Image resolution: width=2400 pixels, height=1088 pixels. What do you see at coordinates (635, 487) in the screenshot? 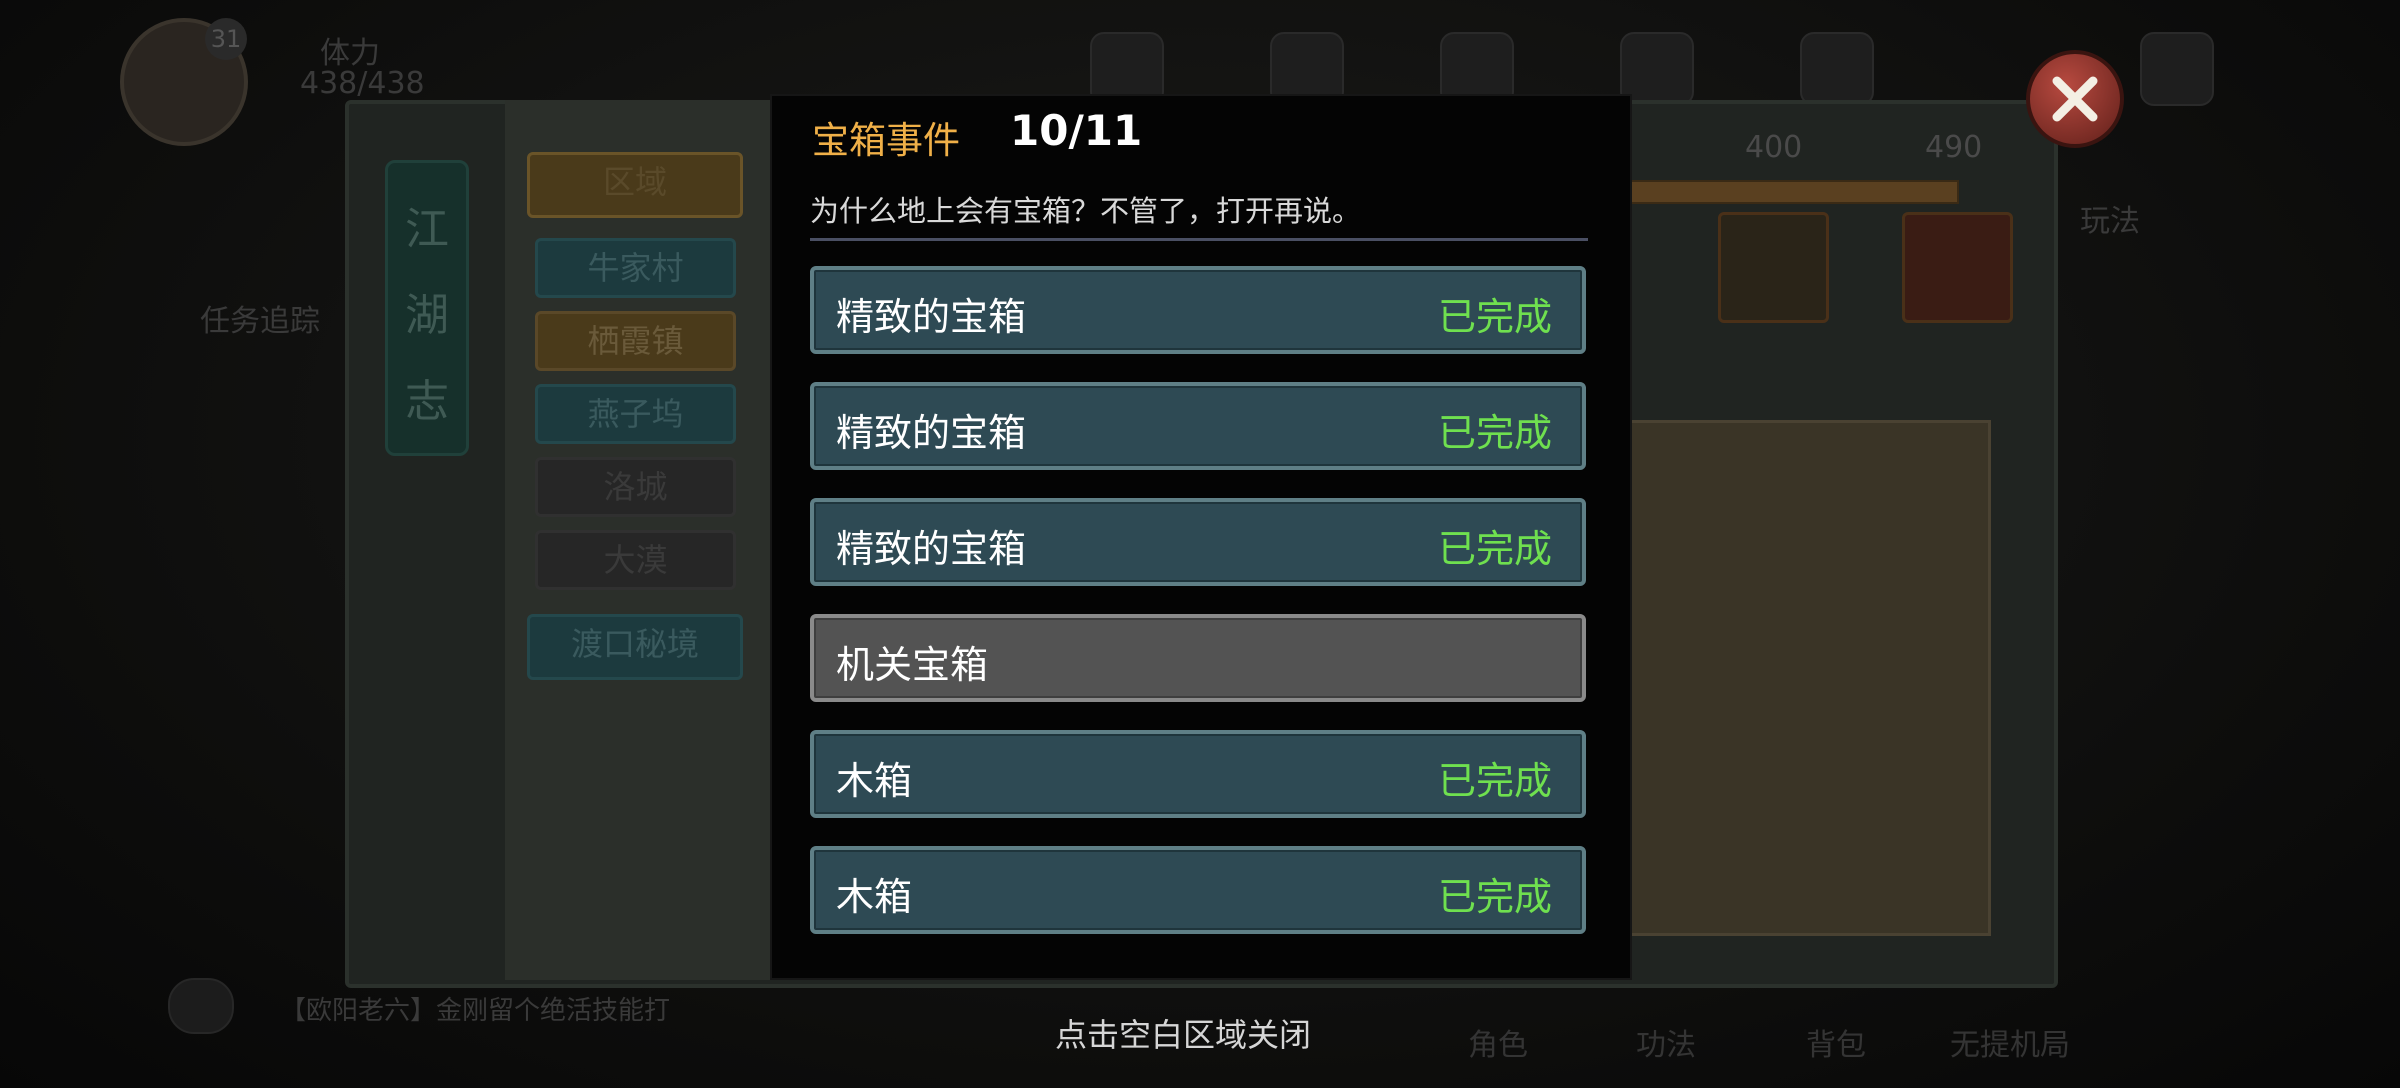
I see `region-button-luocheng-locked: 洛城` at bounding box center [635, 487].